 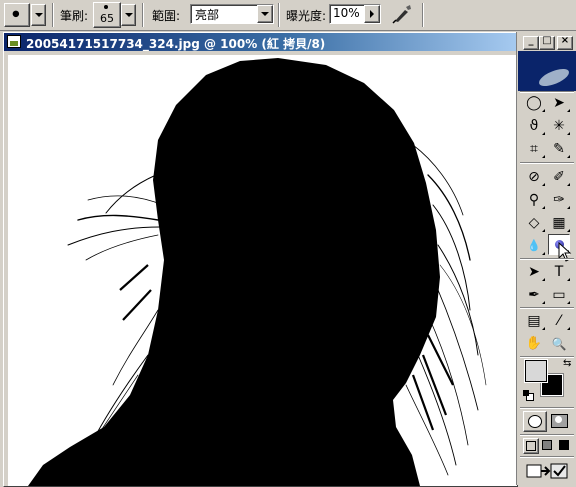 What do you see at coordinates (306, 16) in the screenshot?
I see `exposure-label: 曝光度:` at bounding box center [306, 16].